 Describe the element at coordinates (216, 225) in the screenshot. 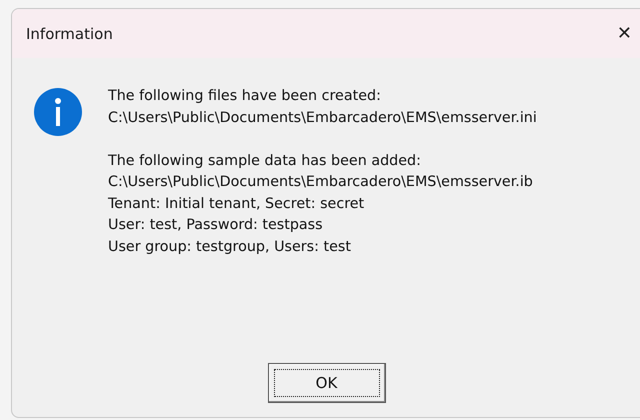

I see `message-line: User: test, Password: testpass` at that location.